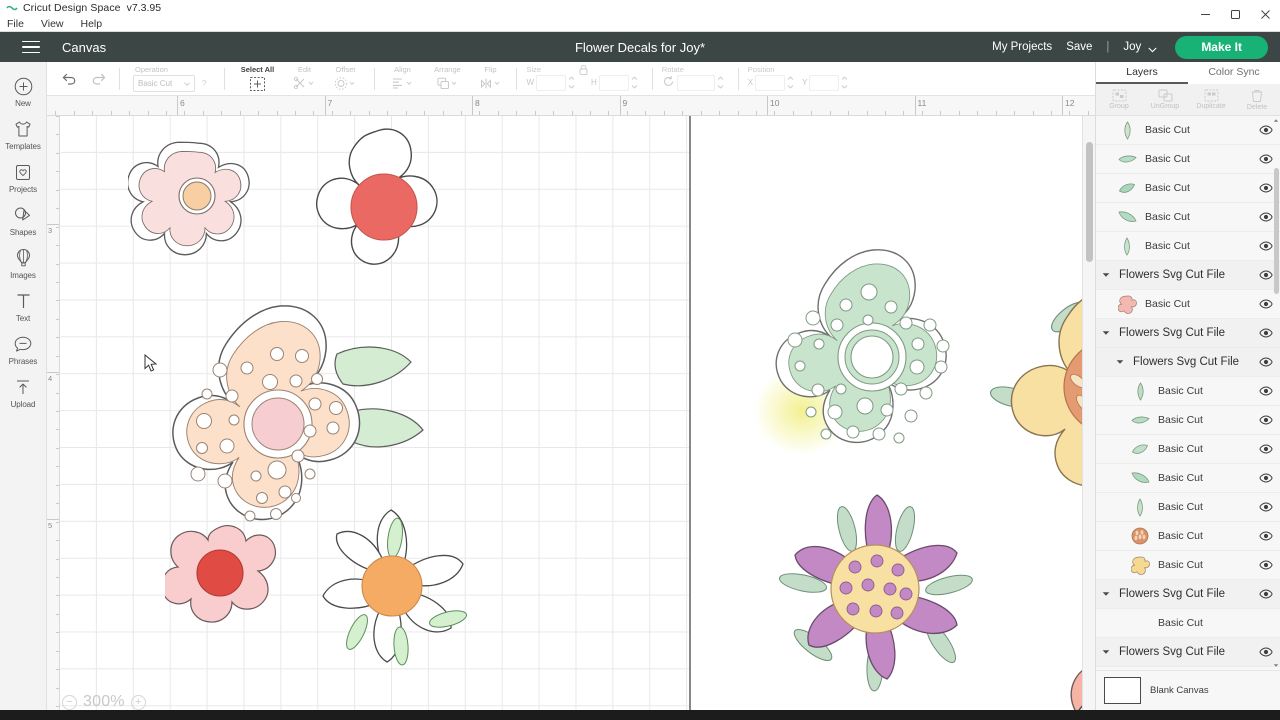 The width and height of the screenshot is (1280, 720). I want to click on rotate-field, so click(693, 82).